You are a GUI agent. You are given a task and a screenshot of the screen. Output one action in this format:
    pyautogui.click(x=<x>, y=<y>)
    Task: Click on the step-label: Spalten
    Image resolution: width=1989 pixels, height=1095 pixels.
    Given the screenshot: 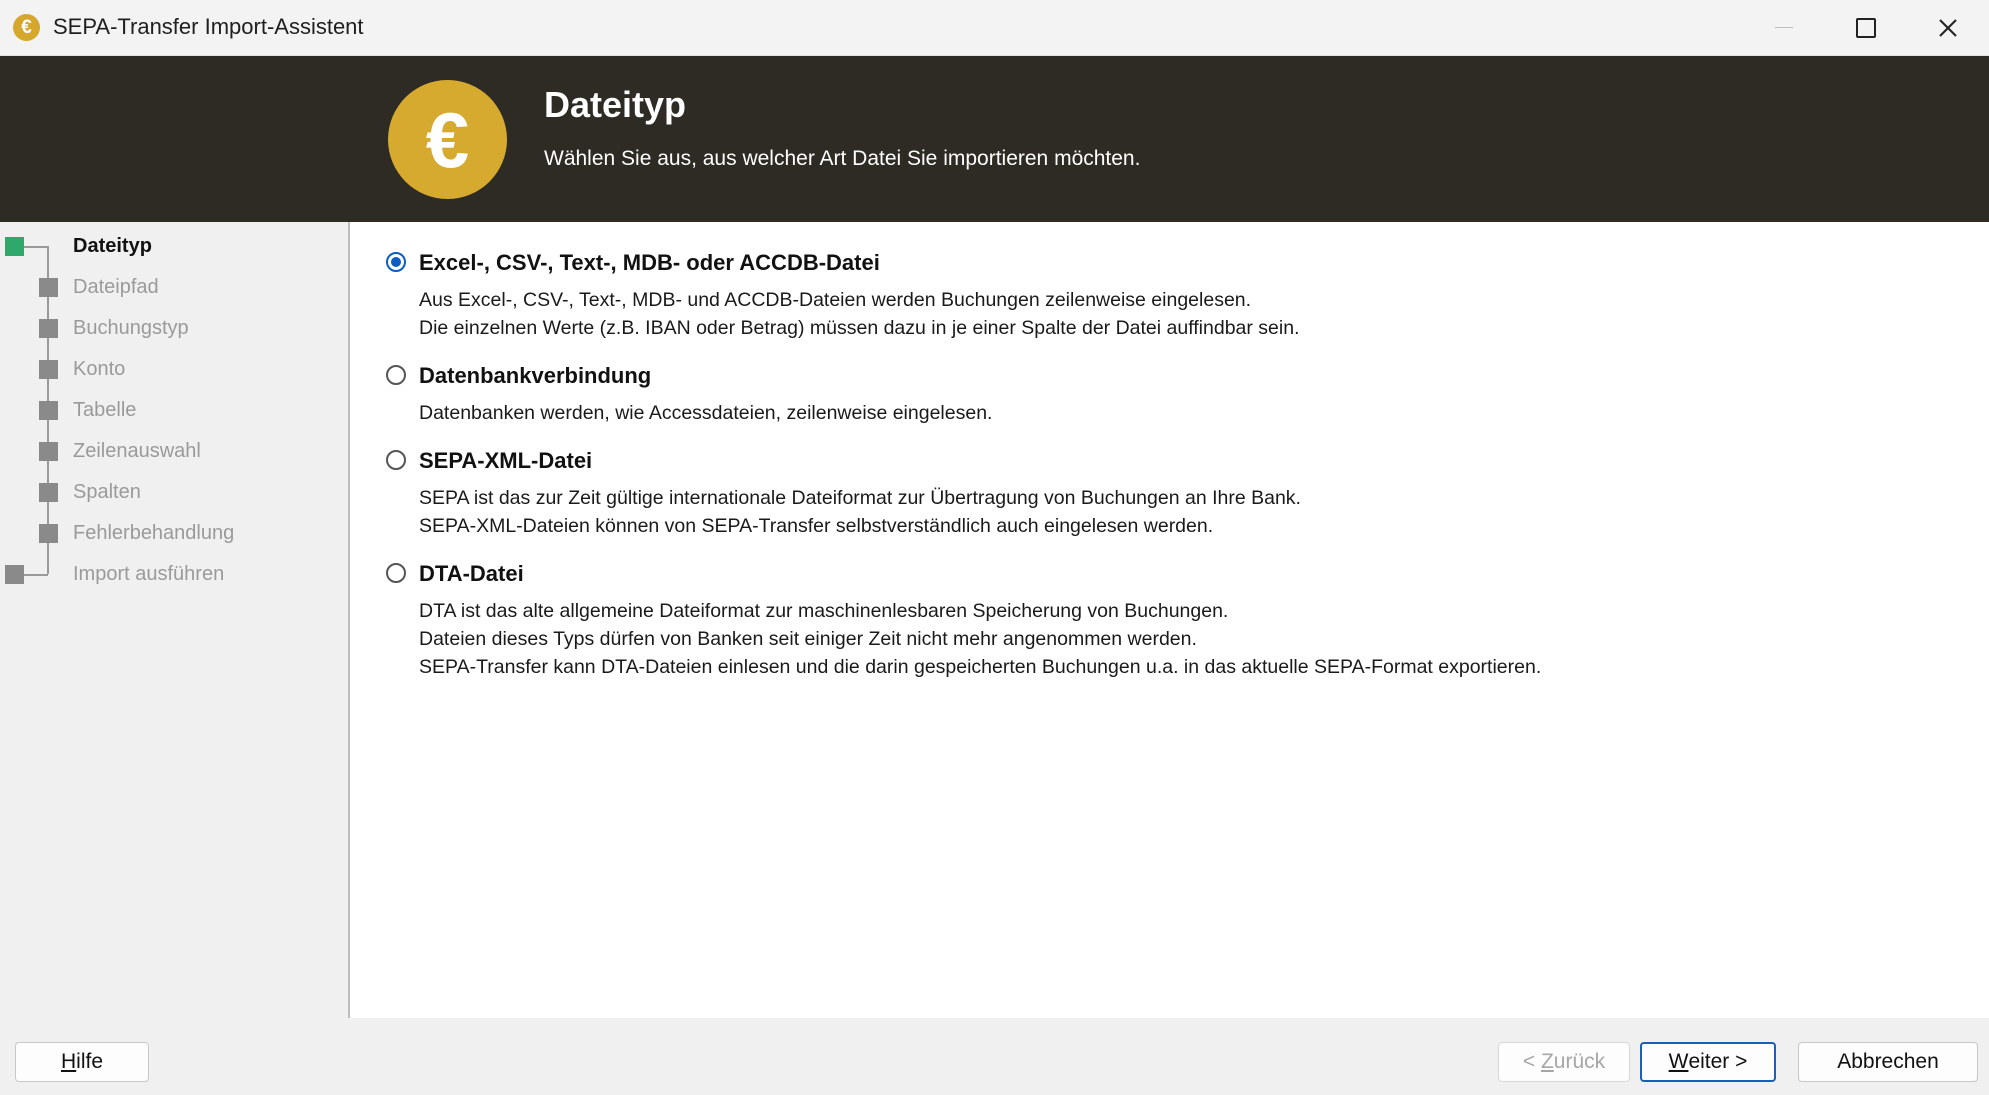 What is the action you would take?
    pyautogui.click(x=107, y=492)
    